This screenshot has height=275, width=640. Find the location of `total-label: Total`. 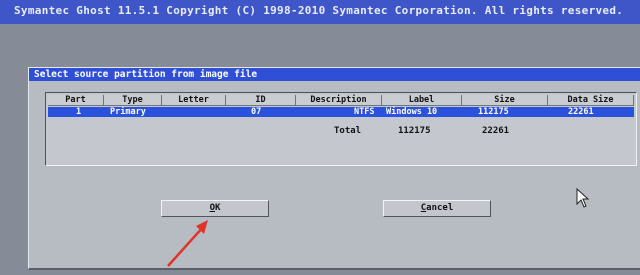

total-label: Total is located at coordinates (348, 131).